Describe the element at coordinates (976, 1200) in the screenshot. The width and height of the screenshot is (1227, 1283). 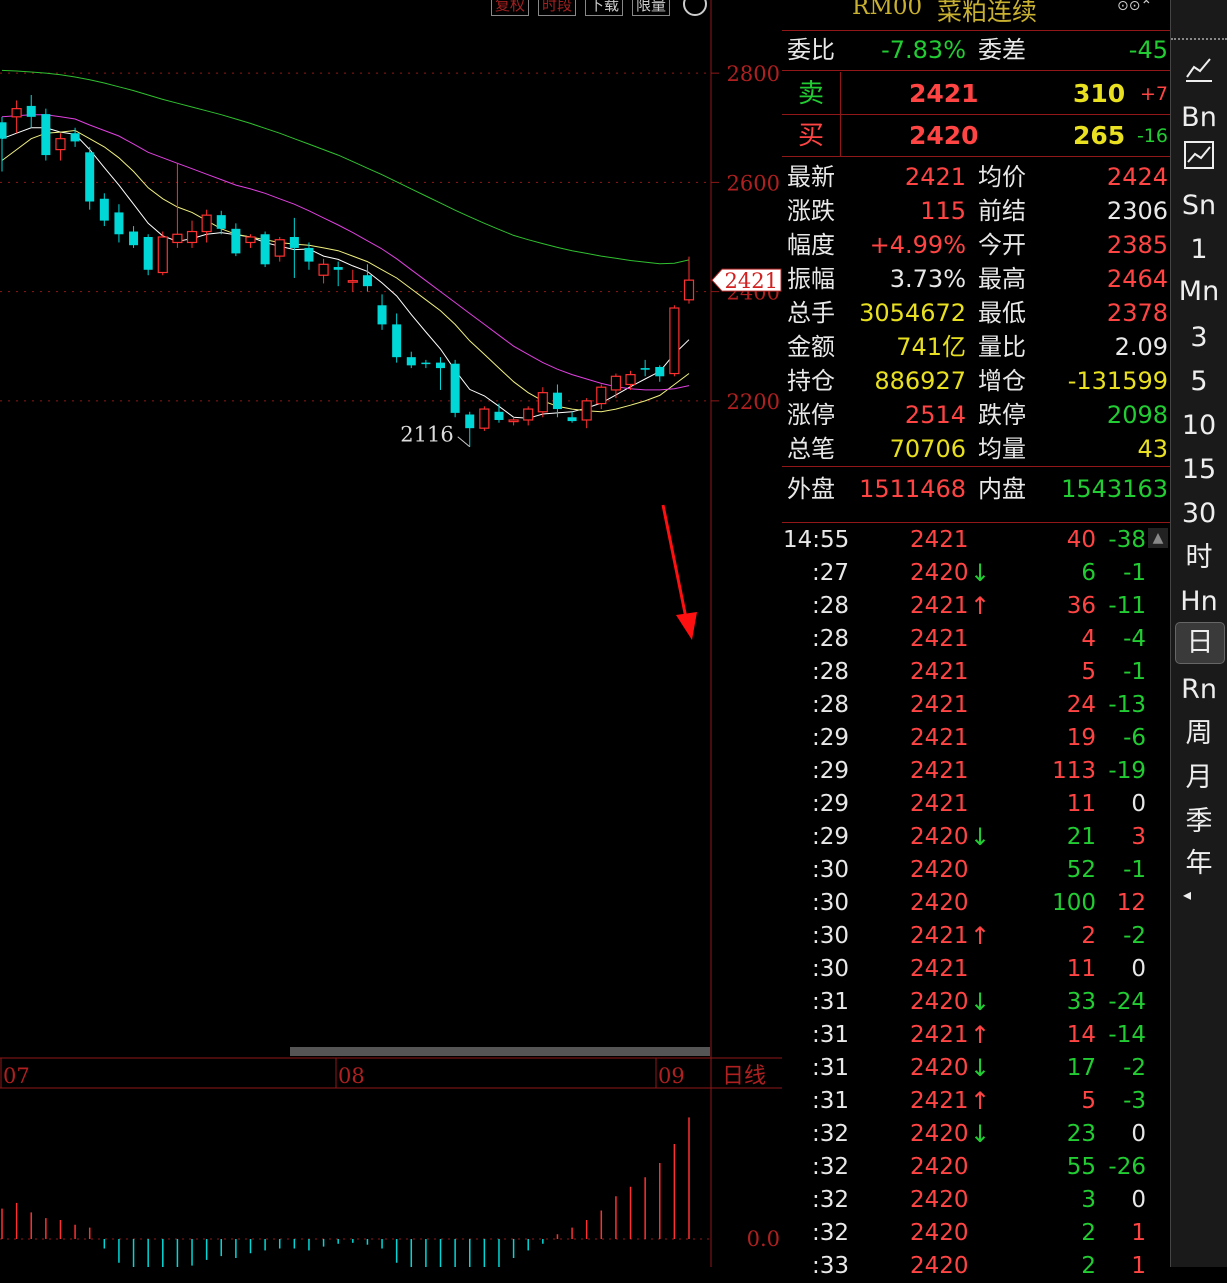
I see `tick-row: :32 2420 3 0` at that location.